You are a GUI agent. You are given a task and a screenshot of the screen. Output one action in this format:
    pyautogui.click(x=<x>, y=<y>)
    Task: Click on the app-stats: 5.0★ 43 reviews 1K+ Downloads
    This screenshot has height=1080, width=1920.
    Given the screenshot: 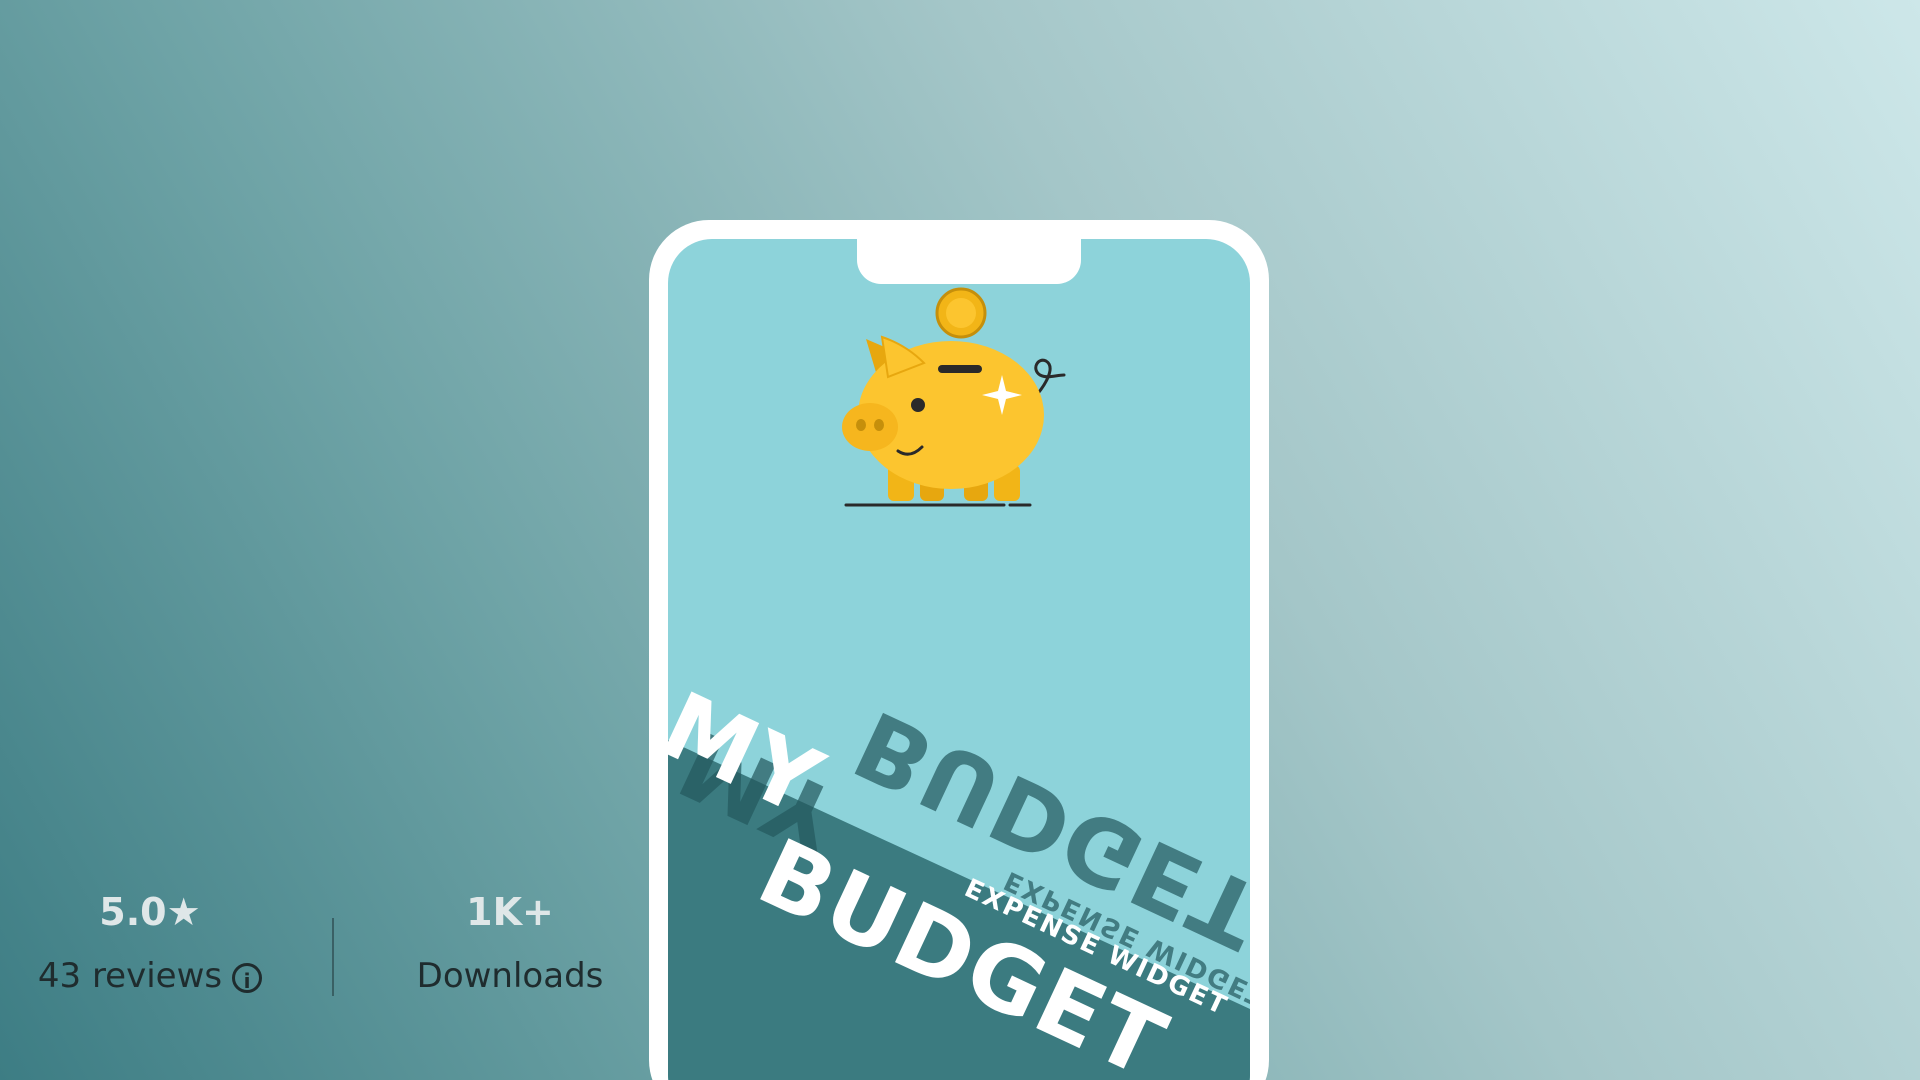 What is the action you would take?
    pyautogui.click(x=320, y=960)
    